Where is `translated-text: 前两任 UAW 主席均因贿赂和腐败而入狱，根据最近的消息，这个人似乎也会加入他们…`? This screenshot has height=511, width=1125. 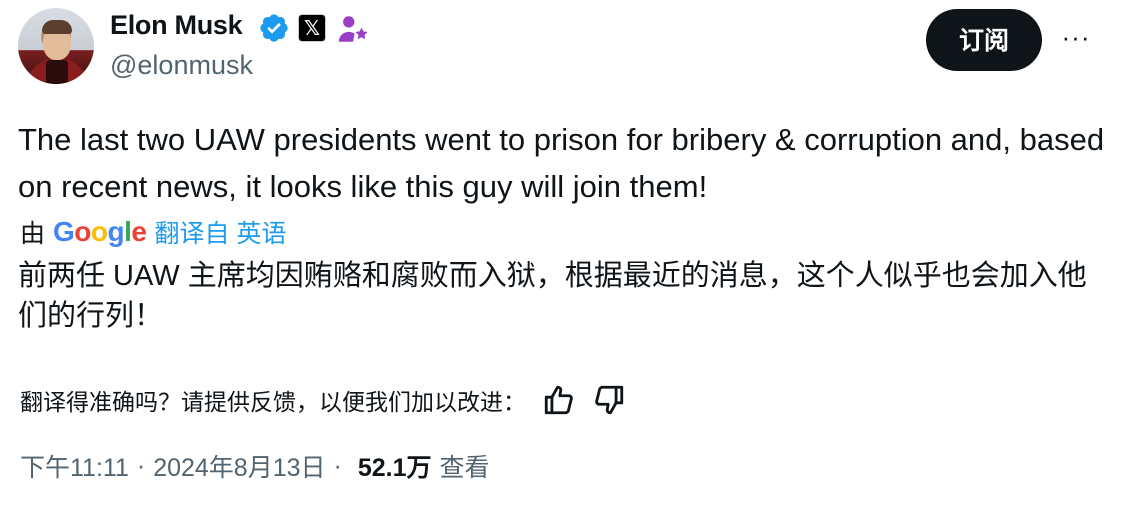 translated-text: 前两任 UAW 主席均因贿赂和腐败而入狱，根据最近的消息，这个人似乎也会加入他们… is located at coordinates (552, 296).